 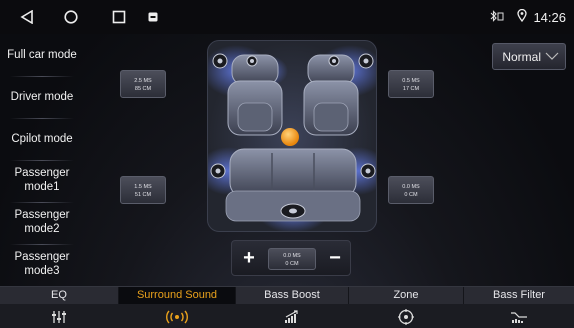 What do you see at coordinates (411, 89) in the screenshot?
I see `delay-cm: 17 CM` at bounding box center [411, 89].